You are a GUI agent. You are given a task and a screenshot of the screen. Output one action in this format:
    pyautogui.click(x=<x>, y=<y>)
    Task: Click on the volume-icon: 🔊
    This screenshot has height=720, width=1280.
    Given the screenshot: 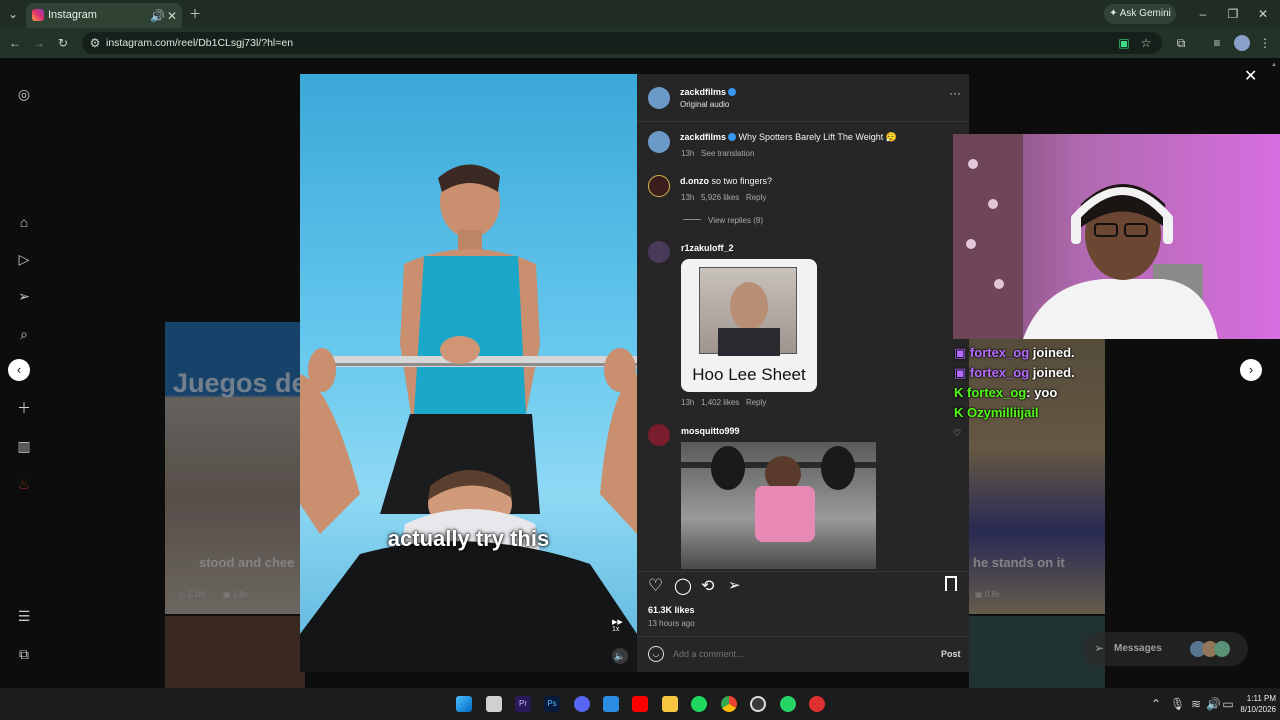 What is the action you would take?
    pyautogui.click(x=1213, y=704)
    